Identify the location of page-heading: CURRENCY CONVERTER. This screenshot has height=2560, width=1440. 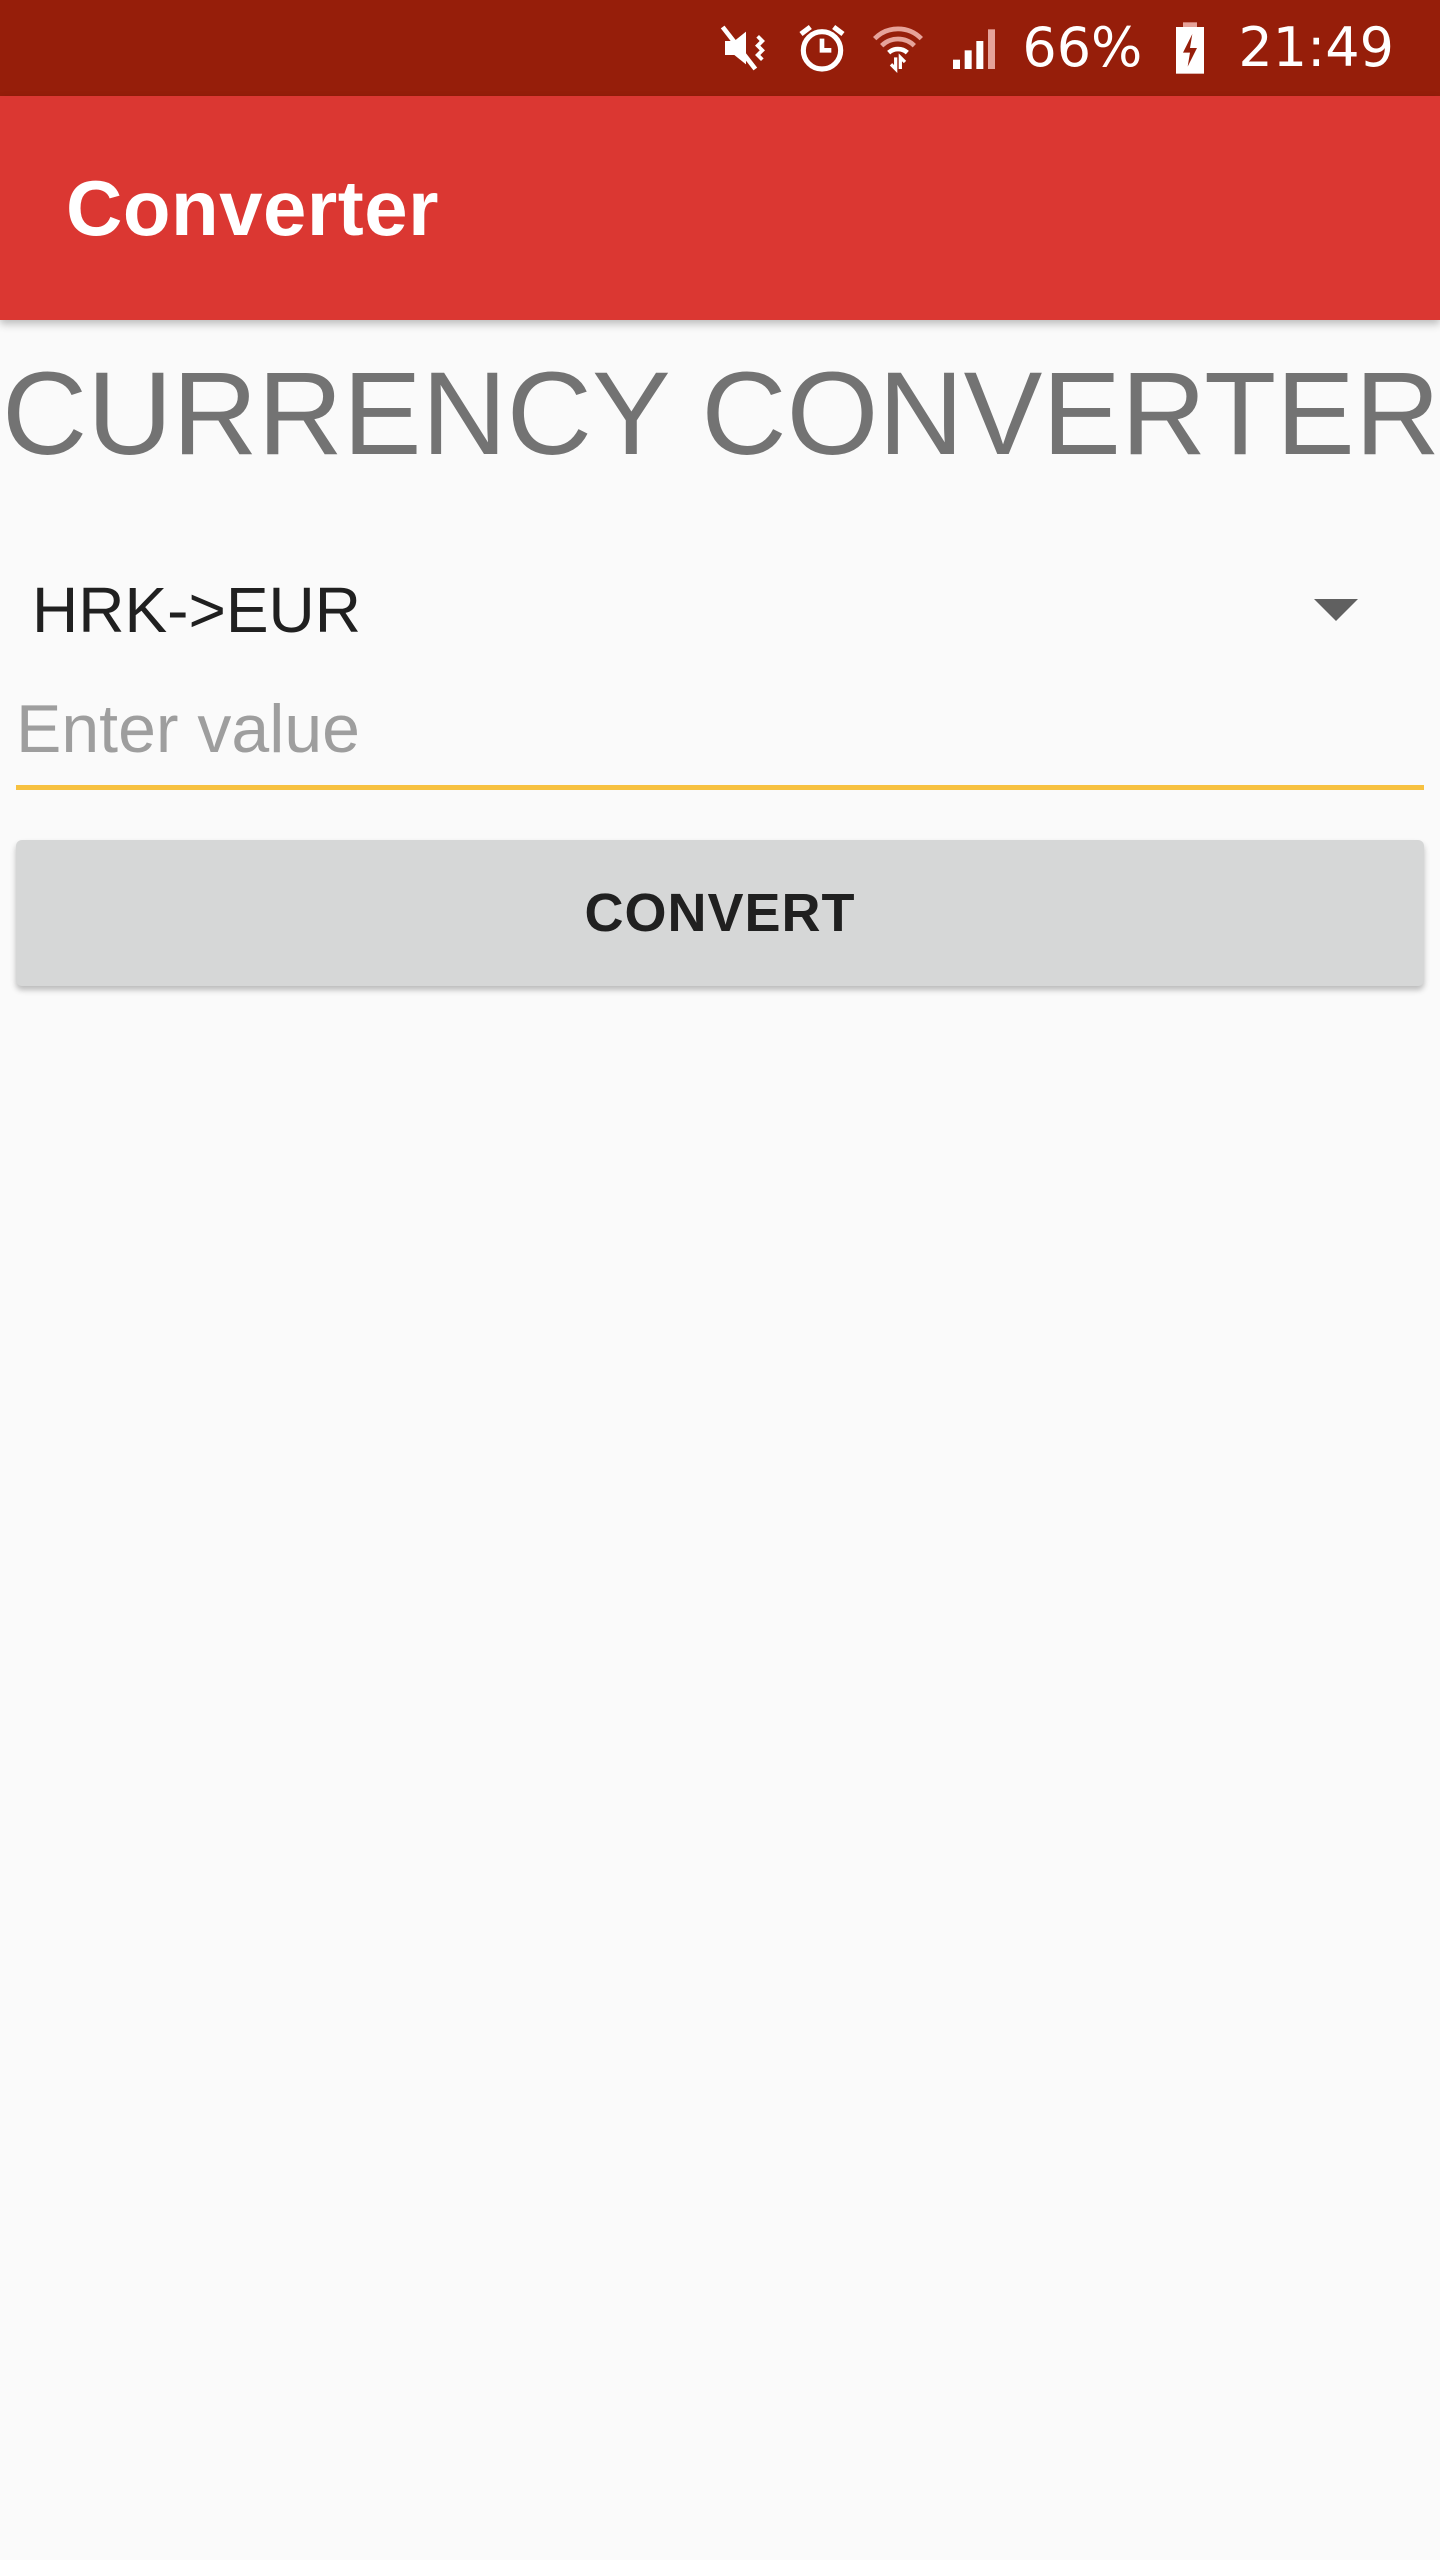
(721, 414).